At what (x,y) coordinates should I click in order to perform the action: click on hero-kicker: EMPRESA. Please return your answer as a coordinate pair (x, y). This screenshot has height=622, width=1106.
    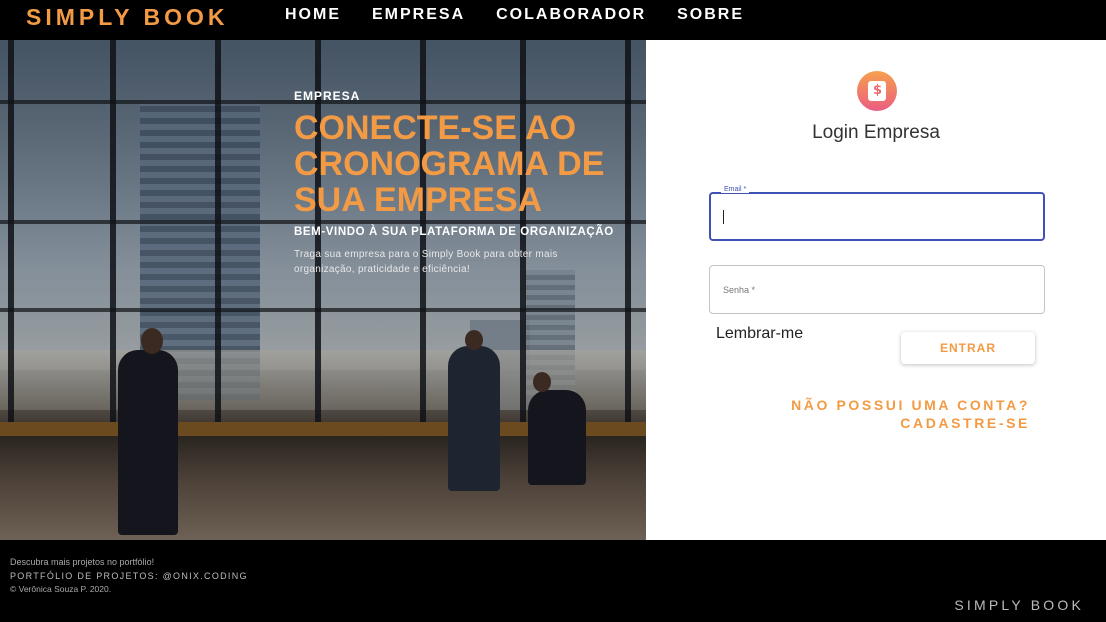
    Looking at the image, I should click on (327, 96).